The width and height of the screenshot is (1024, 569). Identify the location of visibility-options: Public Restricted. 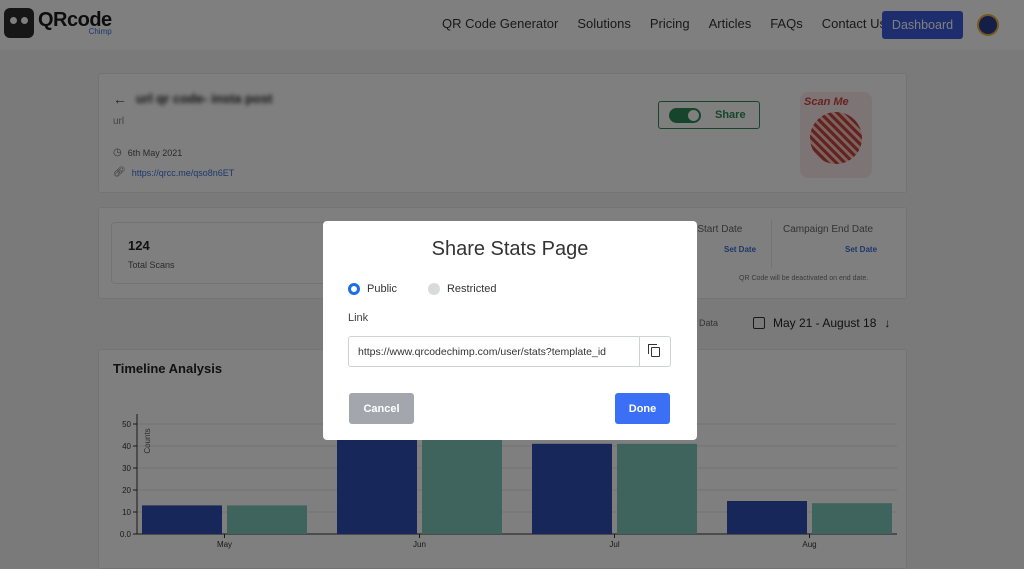
(422, 289).